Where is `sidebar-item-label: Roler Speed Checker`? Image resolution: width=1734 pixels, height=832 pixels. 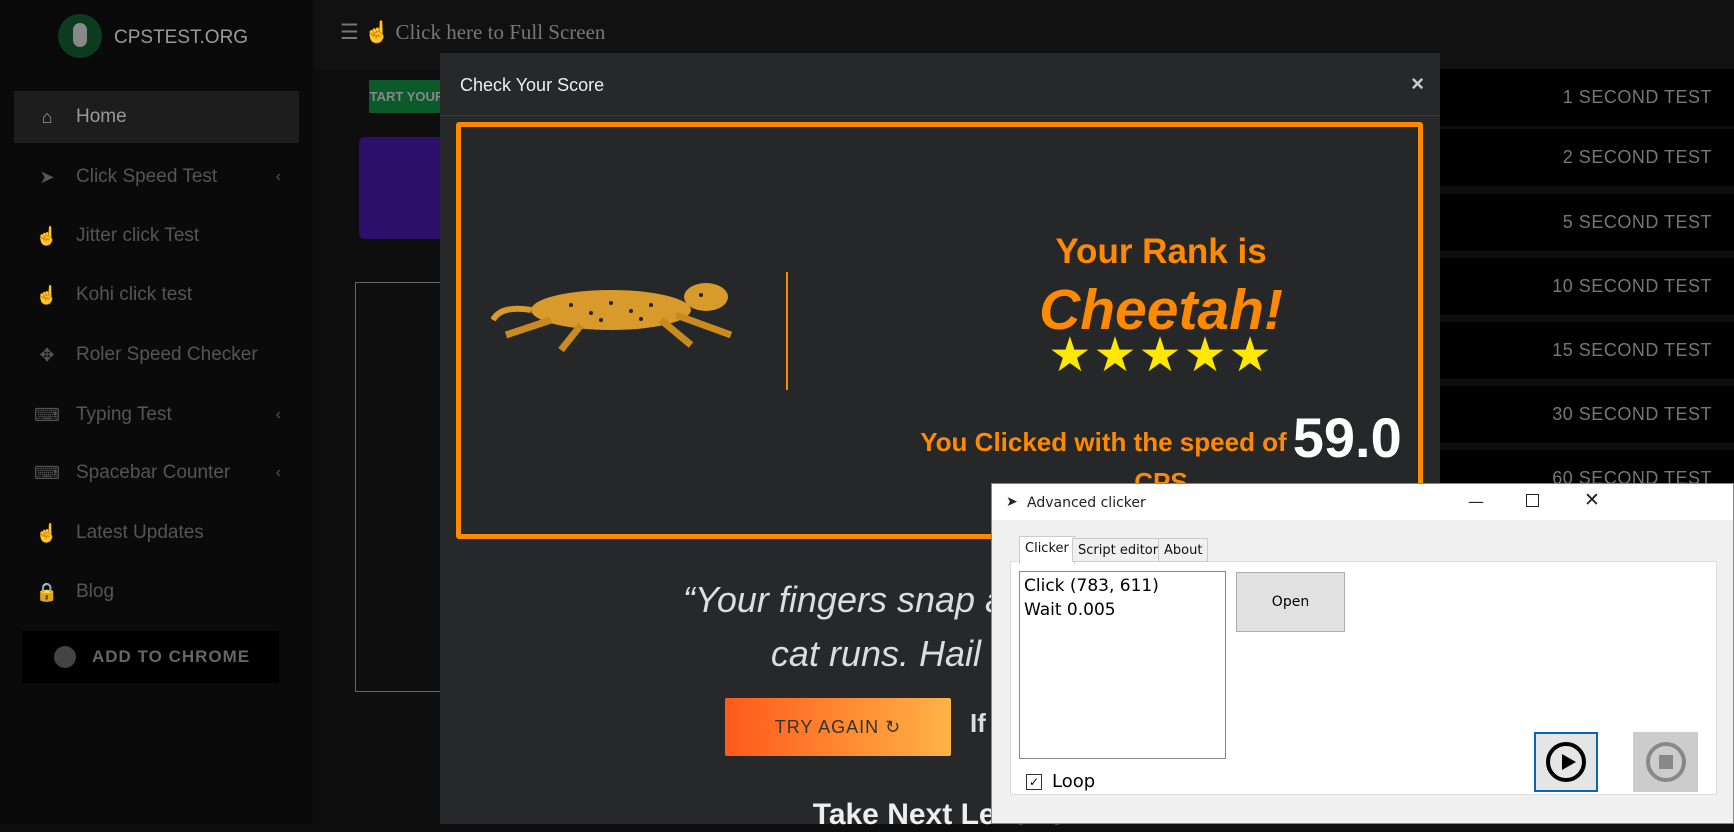 sidebar-item-label: Roler Speed Checker is located at coordinates (167, 354).